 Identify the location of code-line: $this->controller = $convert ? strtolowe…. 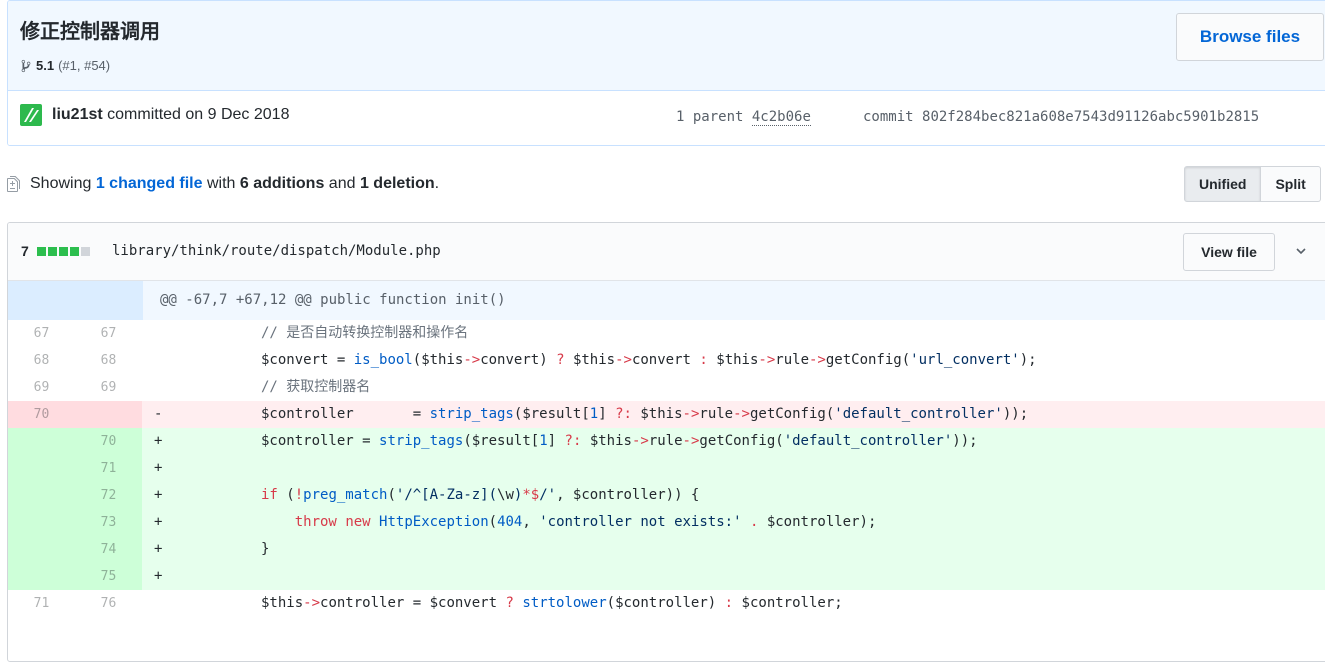
(552, 603).